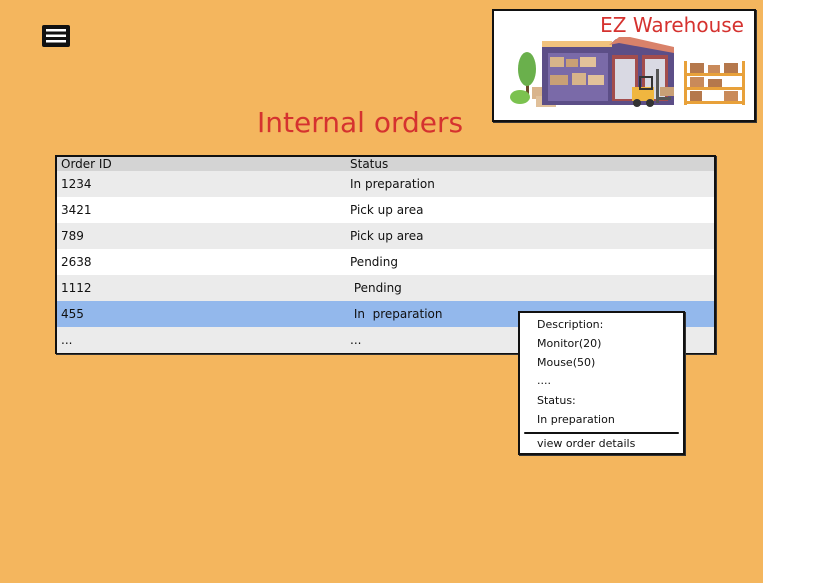 The width and height of the screenshot is (828, 583). Describe the element at coordinates (76, 262) in the screenshot. I see `order-id-cell: 2638` at that location.